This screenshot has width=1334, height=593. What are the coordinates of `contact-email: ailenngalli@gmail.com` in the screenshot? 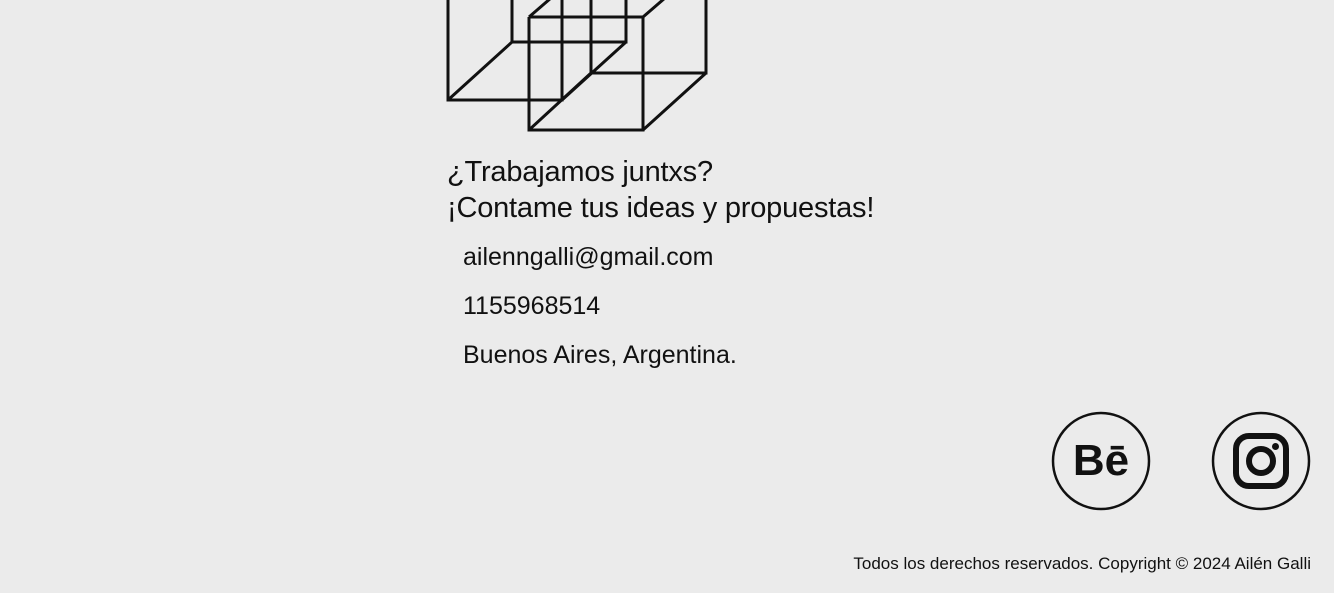 It's located at (600, 264).